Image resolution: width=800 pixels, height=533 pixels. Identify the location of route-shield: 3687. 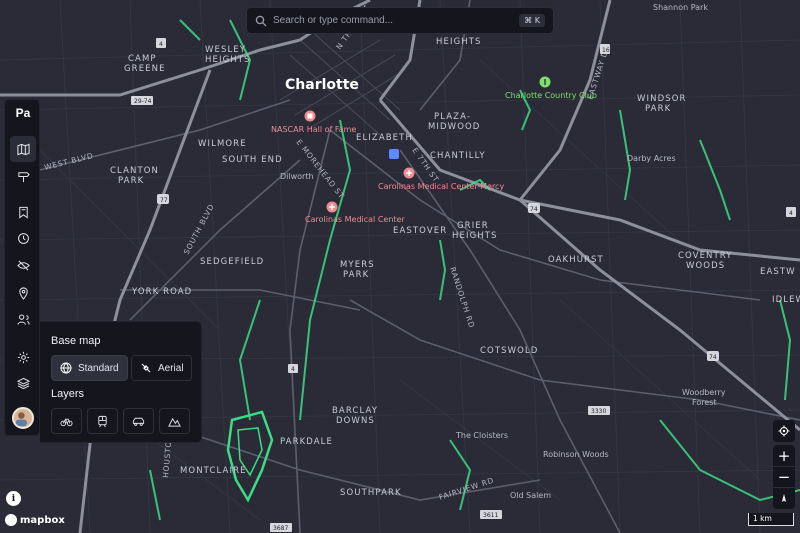
(281, 527).